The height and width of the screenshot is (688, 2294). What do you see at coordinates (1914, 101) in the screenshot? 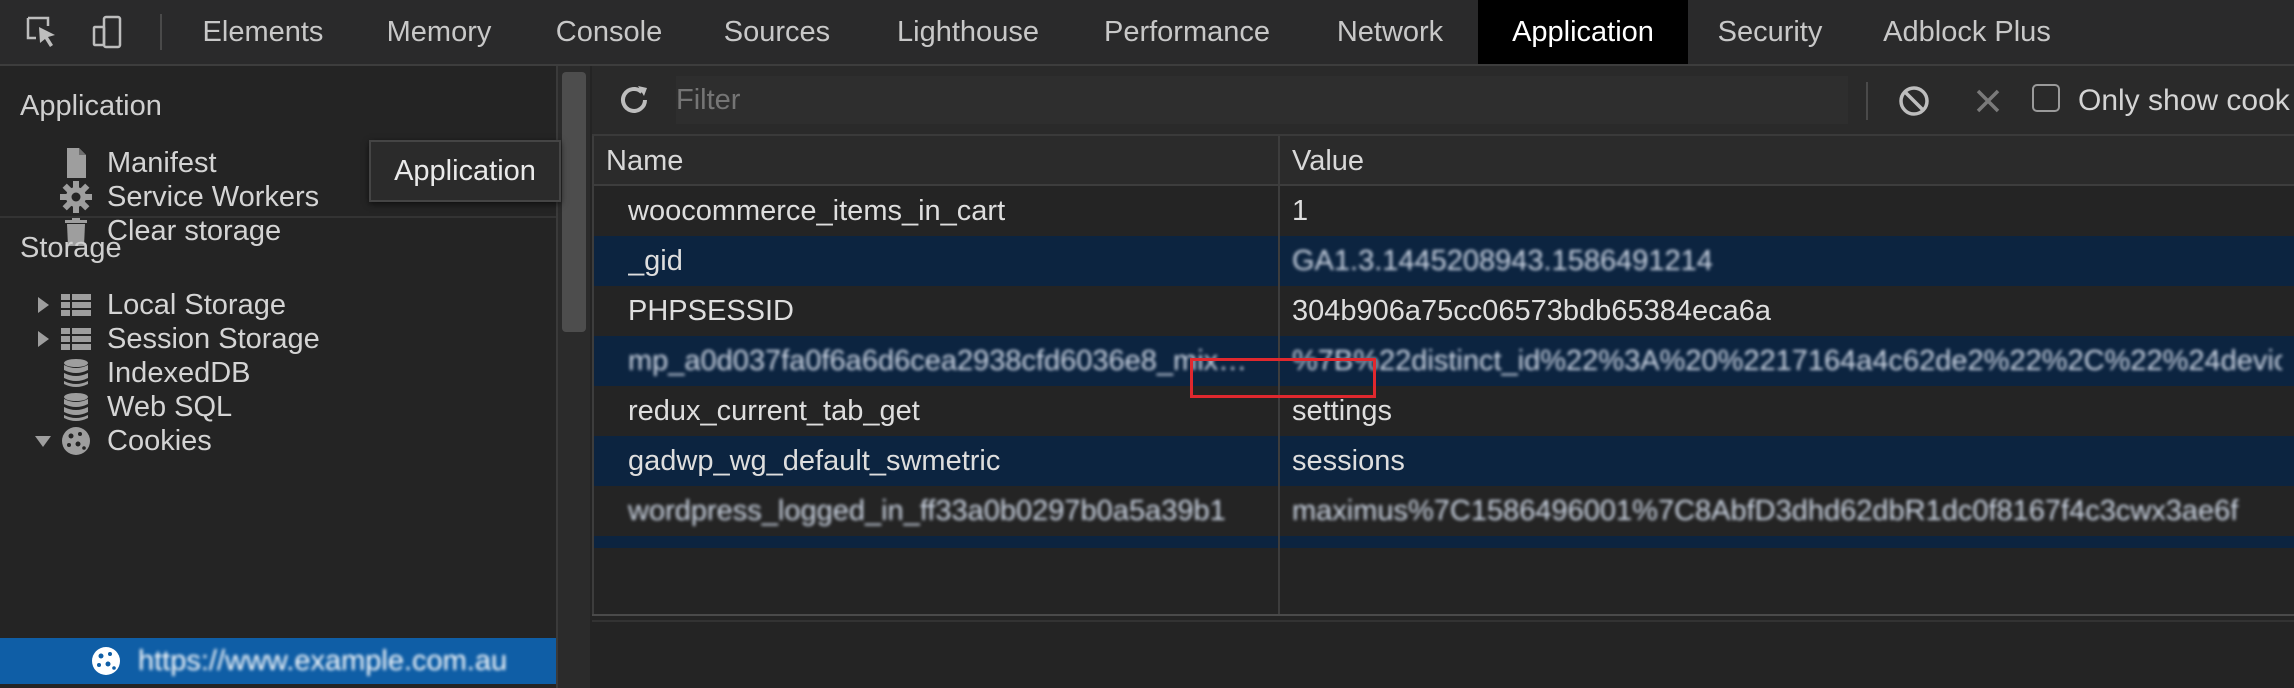
I see `clear-all-icon` at bounding box center [1914, 101].